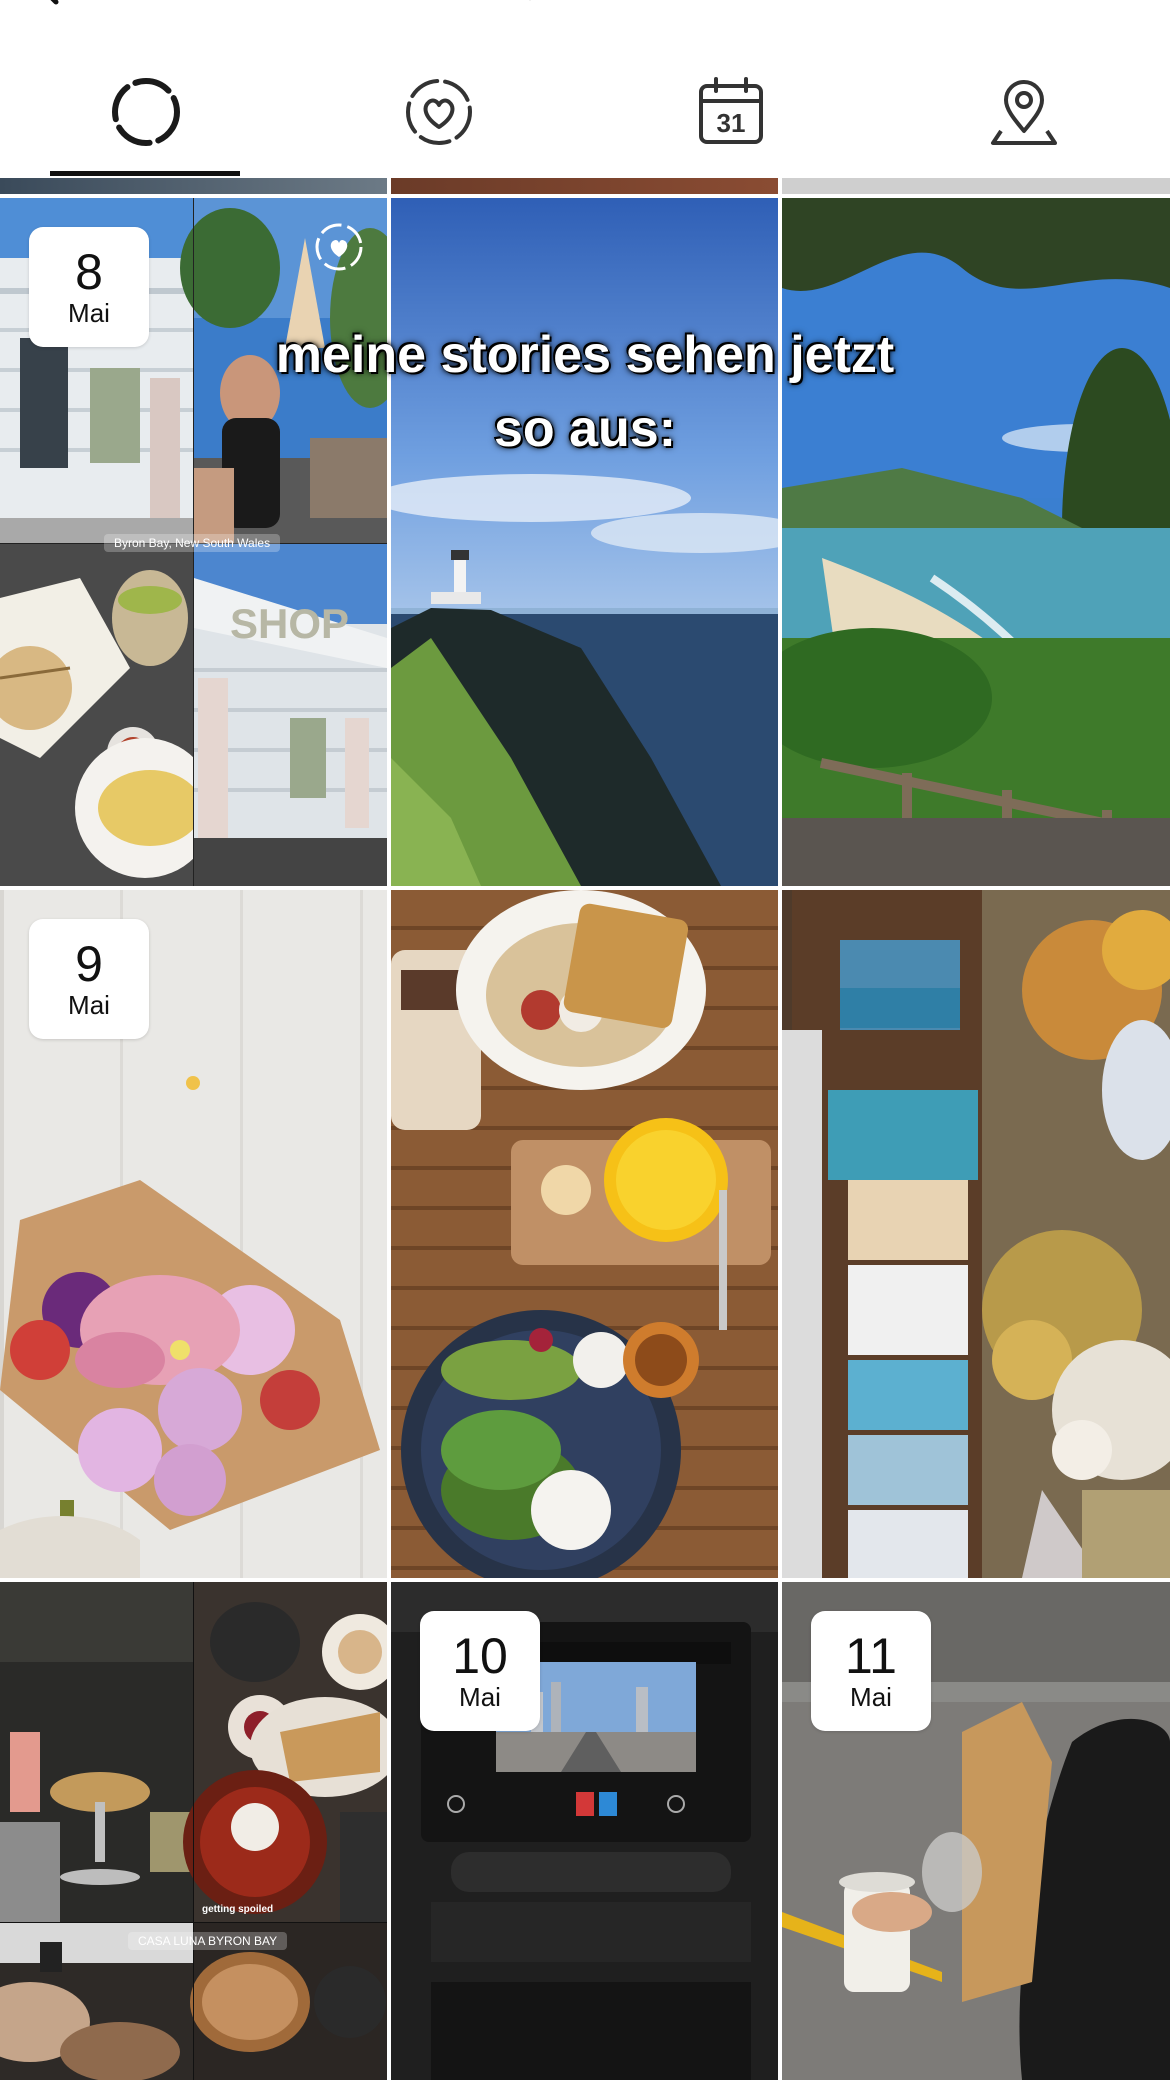  I want to click on tab-stories, so click(146, 120).